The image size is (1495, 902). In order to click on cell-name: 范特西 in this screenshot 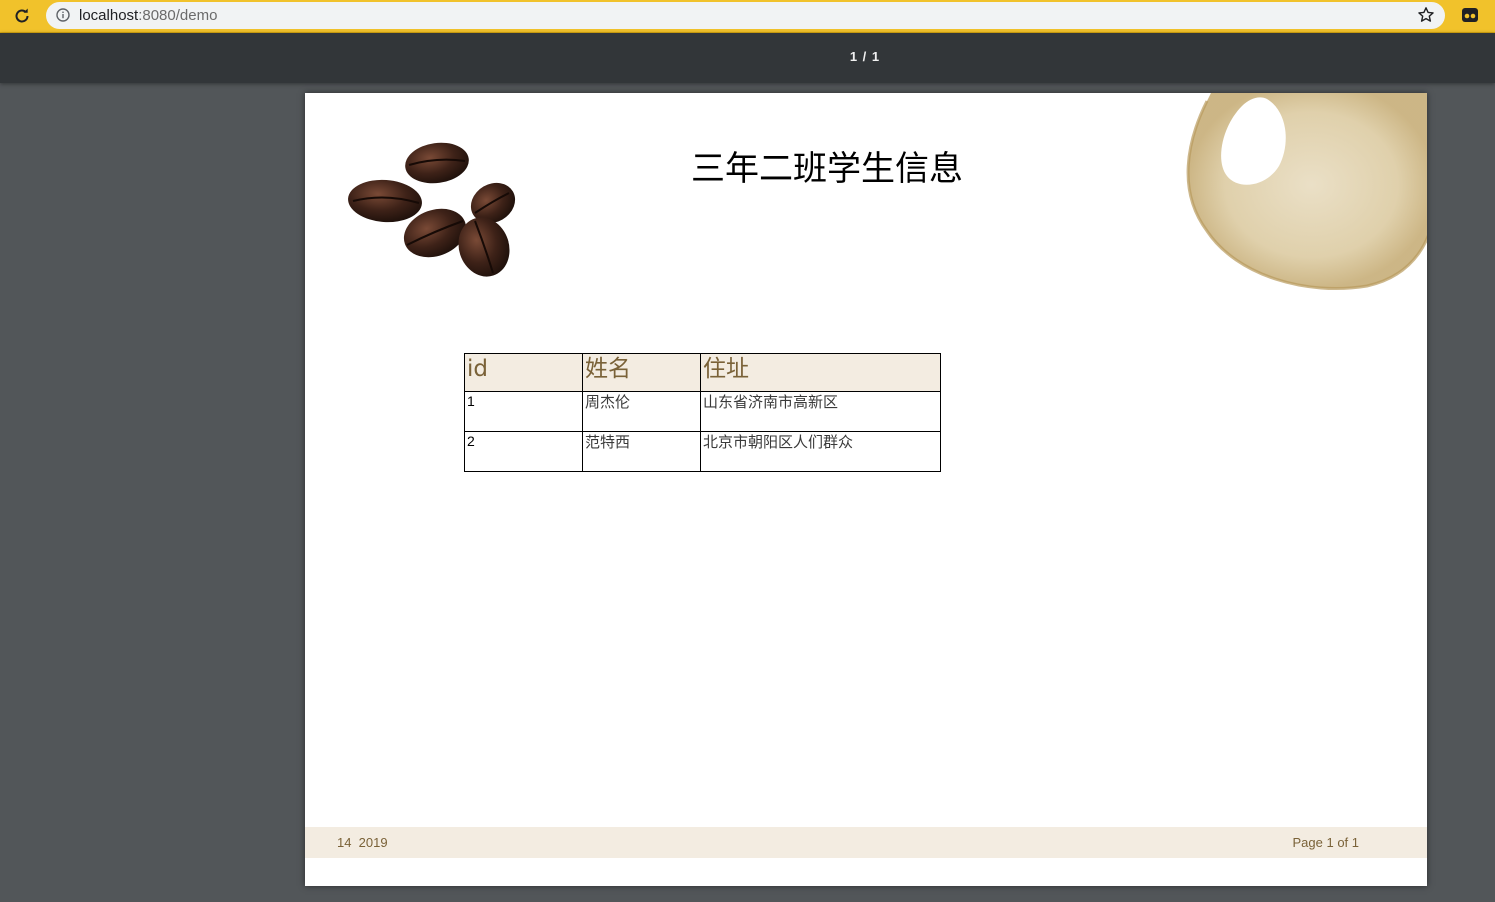, I will do `click(641, 451)`.